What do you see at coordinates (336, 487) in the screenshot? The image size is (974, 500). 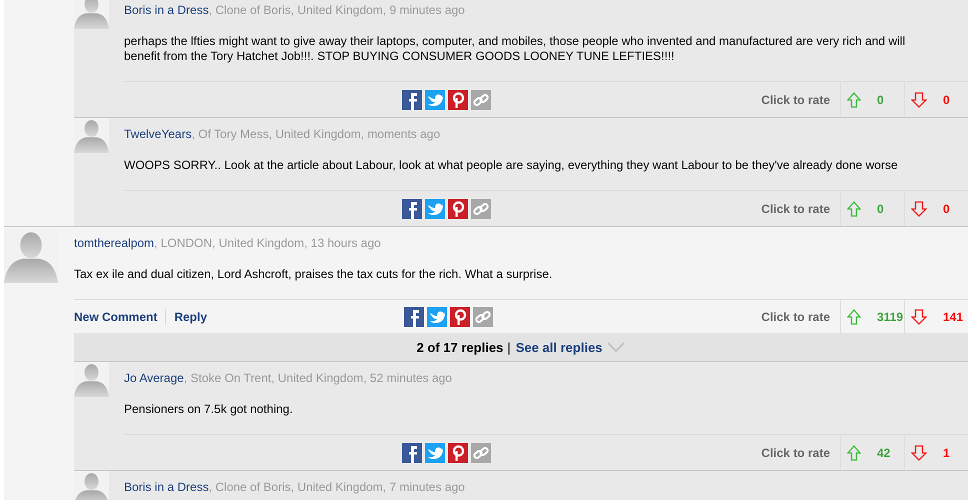 I see `comment-details: , Clone of Boris, United Kingdom, 7 minutes ago` at bounding box center [336, 487].